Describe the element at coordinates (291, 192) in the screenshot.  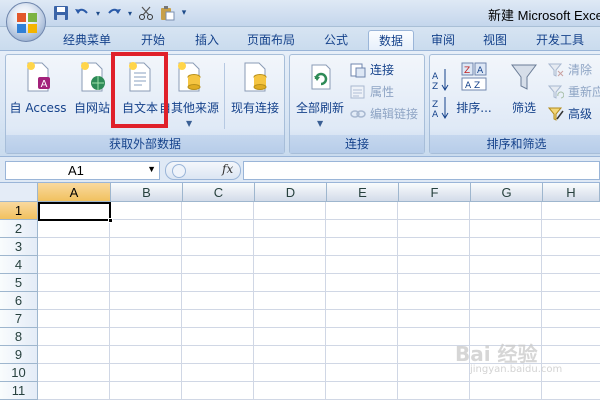
I see `column-header-d: D` at that location.